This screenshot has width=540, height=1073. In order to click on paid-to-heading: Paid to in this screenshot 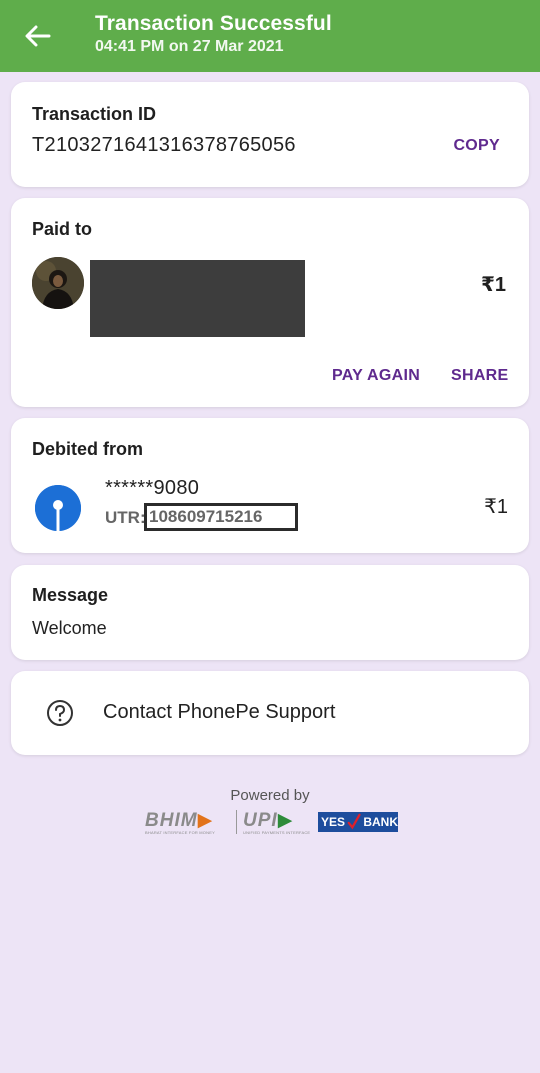, I will do `click(62, 229)`.